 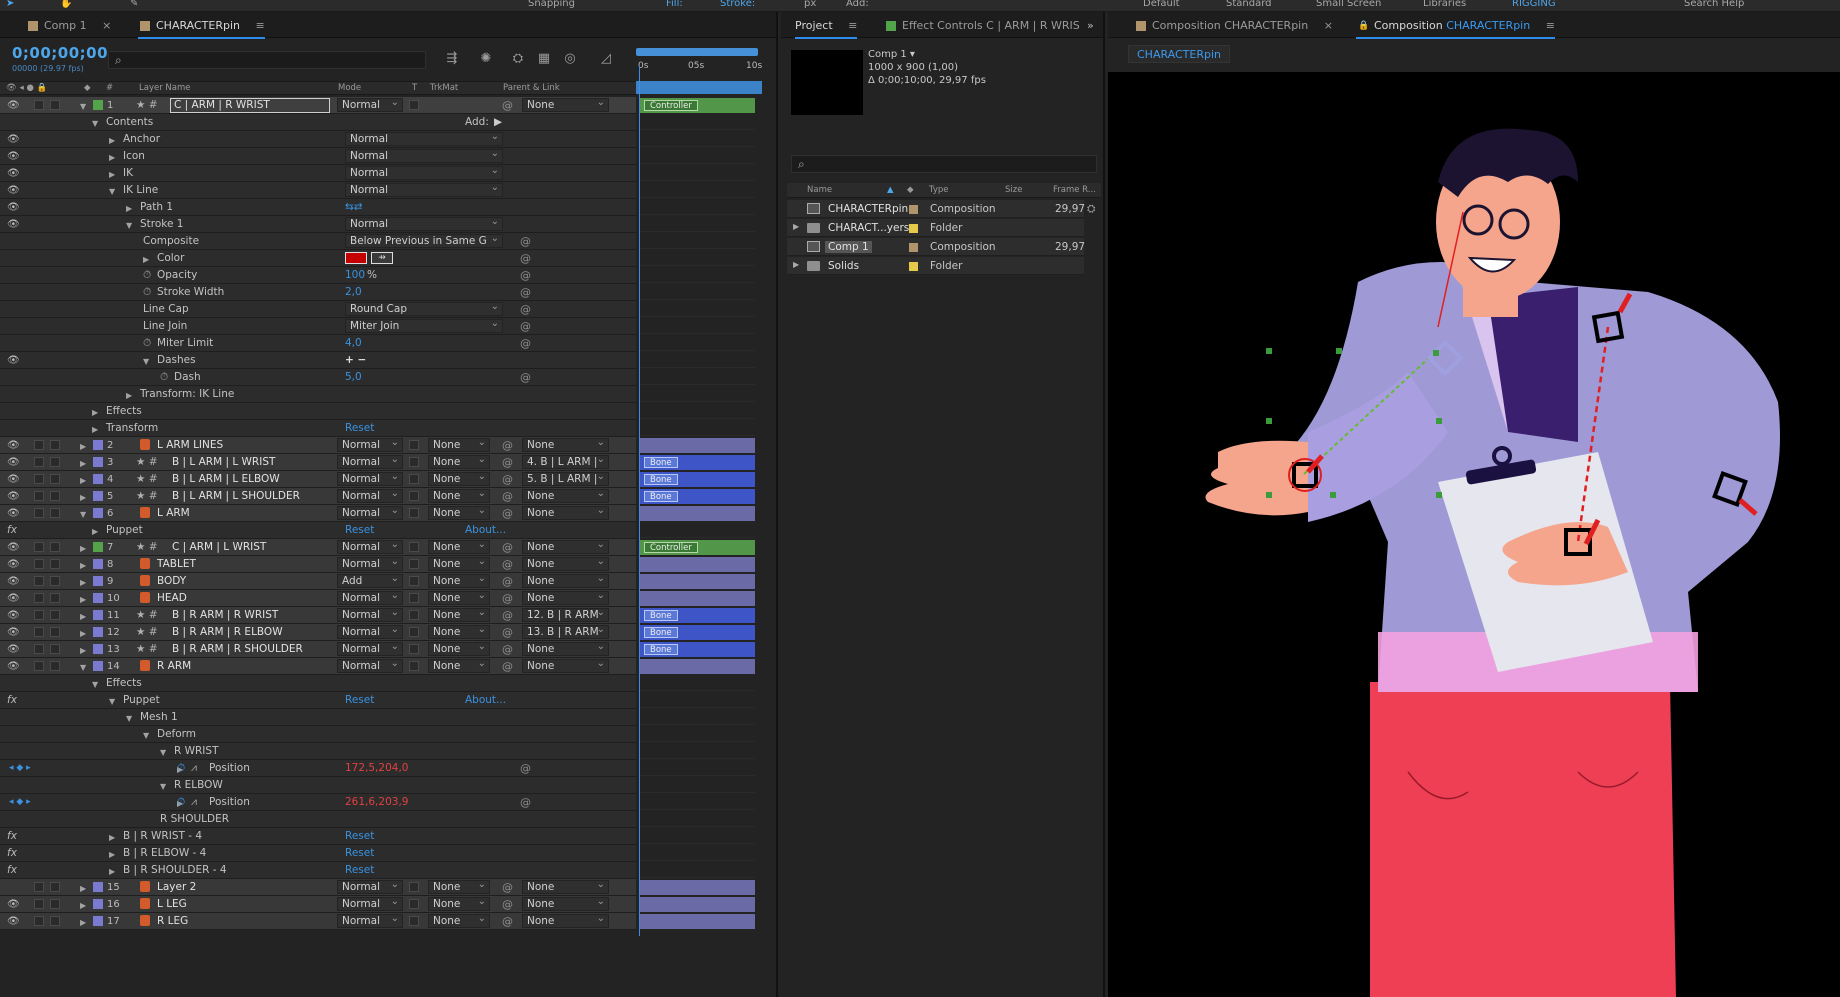 I want to click on property-row: ▼ Deform, so click(x=318, y=734).